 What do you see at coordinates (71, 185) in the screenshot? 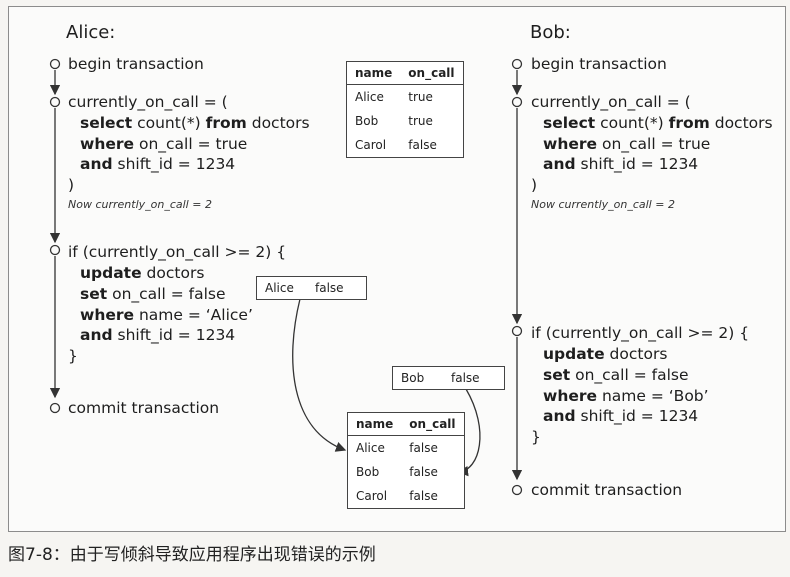
I see `alice-close-paren: )` at bounding box center [71, 185].